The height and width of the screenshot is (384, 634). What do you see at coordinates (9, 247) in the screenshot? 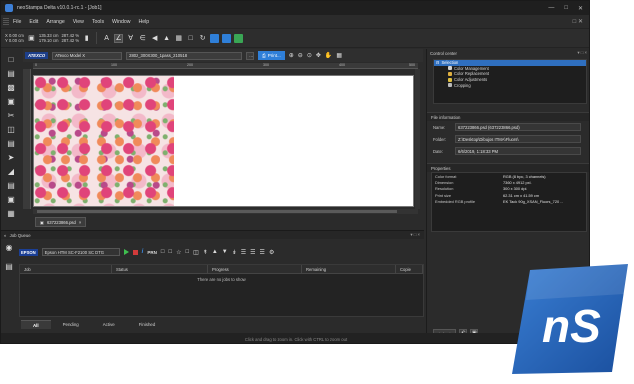
I see `palette-icon: ◉` at bounding box center [9, 247].